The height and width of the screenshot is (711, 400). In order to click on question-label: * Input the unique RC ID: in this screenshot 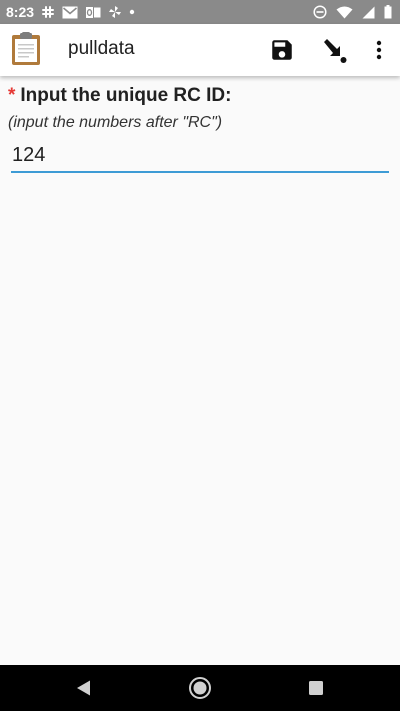, I will do `click(119, 96)`.